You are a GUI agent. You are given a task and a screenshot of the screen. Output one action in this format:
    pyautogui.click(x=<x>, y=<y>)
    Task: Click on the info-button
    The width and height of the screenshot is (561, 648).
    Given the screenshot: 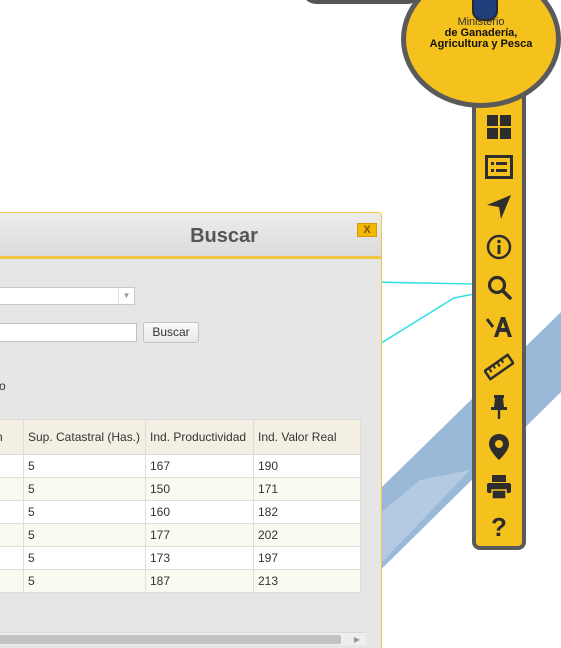 What is the action you would take?
    pyautogui.click(x=499, y=247)
    